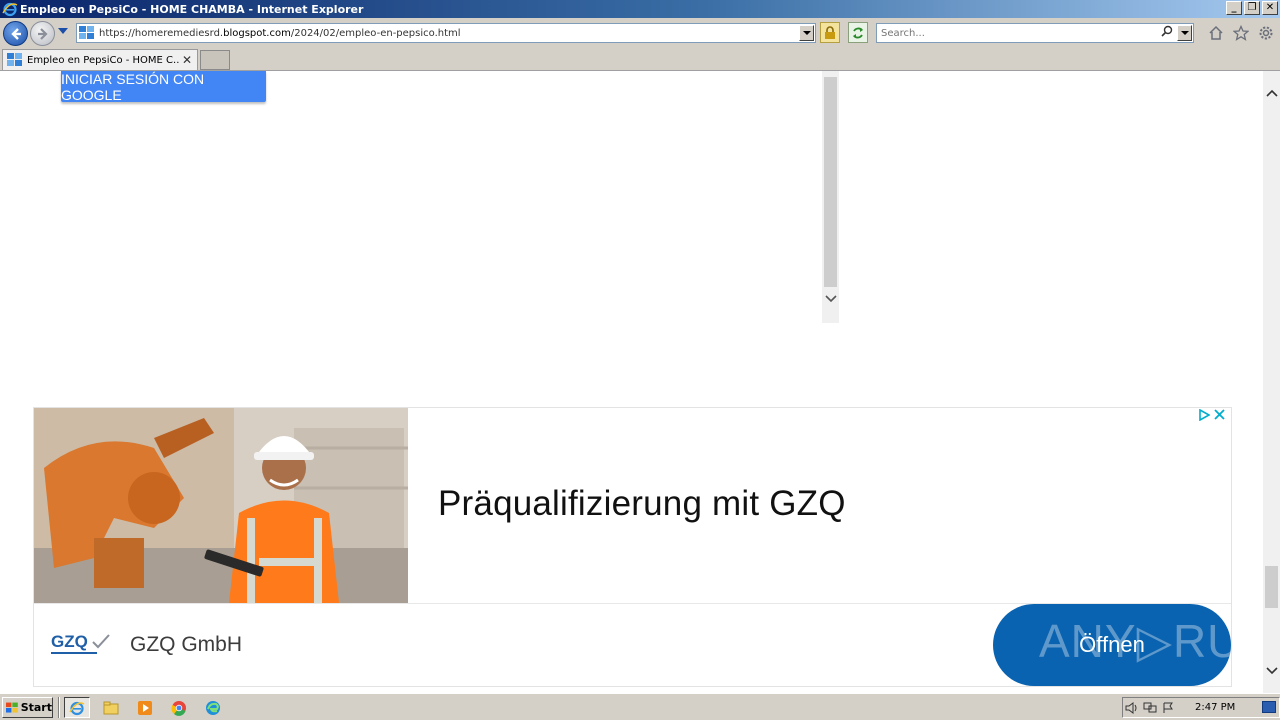 The image size is (1280, 720). I want to click on forward-button, so click(42, 33).